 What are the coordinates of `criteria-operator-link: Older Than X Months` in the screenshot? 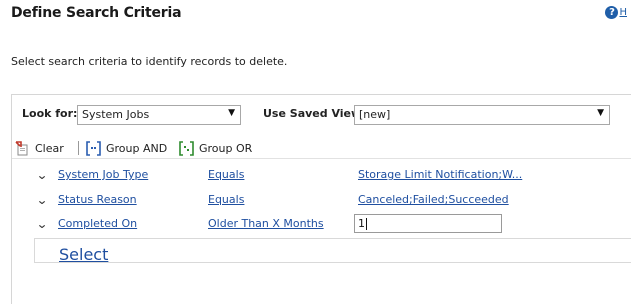 It's located at (266, 223).